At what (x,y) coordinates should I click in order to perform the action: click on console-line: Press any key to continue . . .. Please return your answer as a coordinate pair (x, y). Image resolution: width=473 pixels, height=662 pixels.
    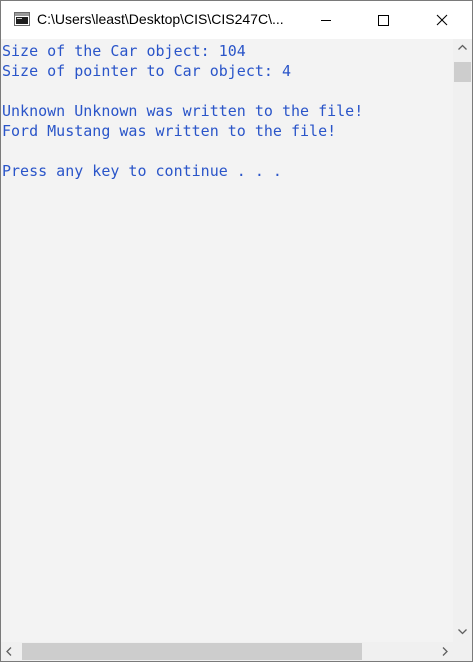
    Looking at the image, I should click on (142, 171).